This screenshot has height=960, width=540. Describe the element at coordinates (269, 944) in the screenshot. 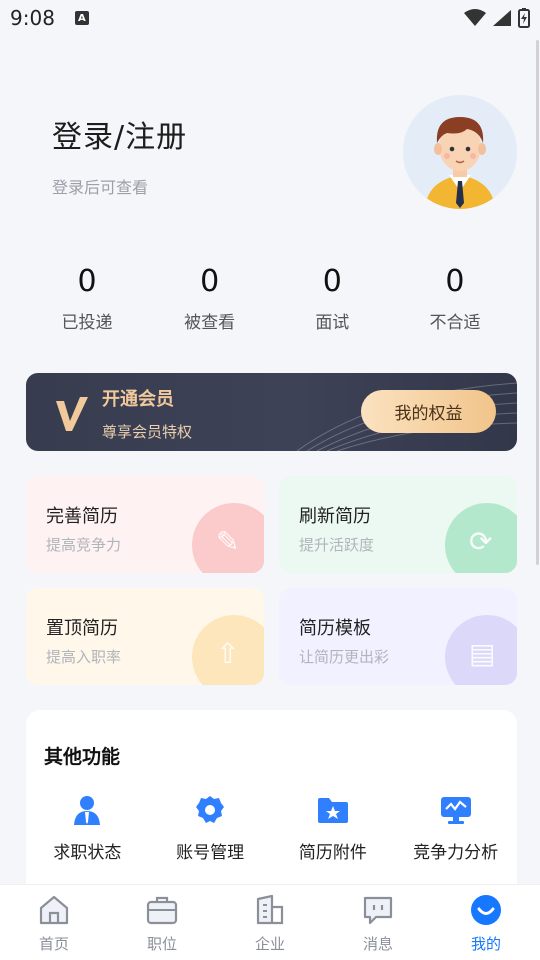

I see `tab-label: 企业` at that location.